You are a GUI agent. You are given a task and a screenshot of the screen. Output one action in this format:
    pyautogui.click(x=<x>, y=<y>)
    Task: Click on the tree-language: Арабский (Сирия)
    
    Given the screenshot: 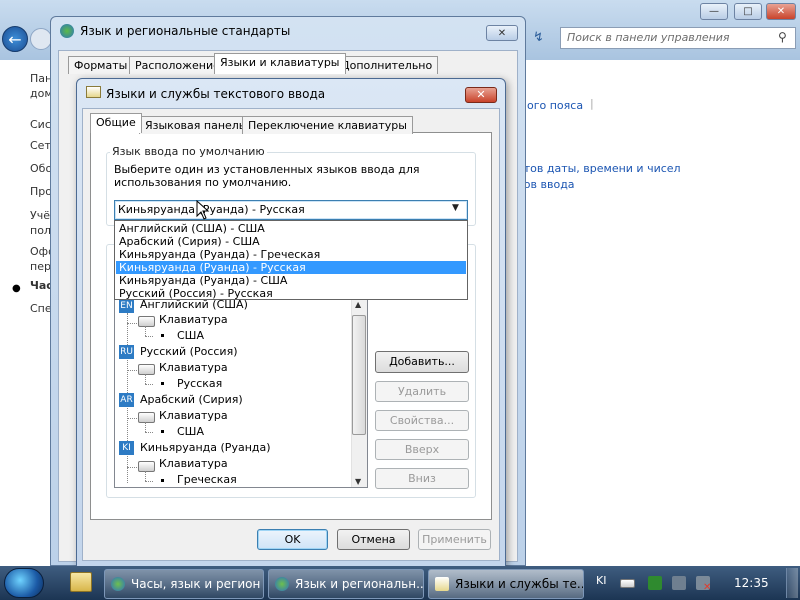 What is the action you would take?
    pyautogui.click(x=191, y=399)
    